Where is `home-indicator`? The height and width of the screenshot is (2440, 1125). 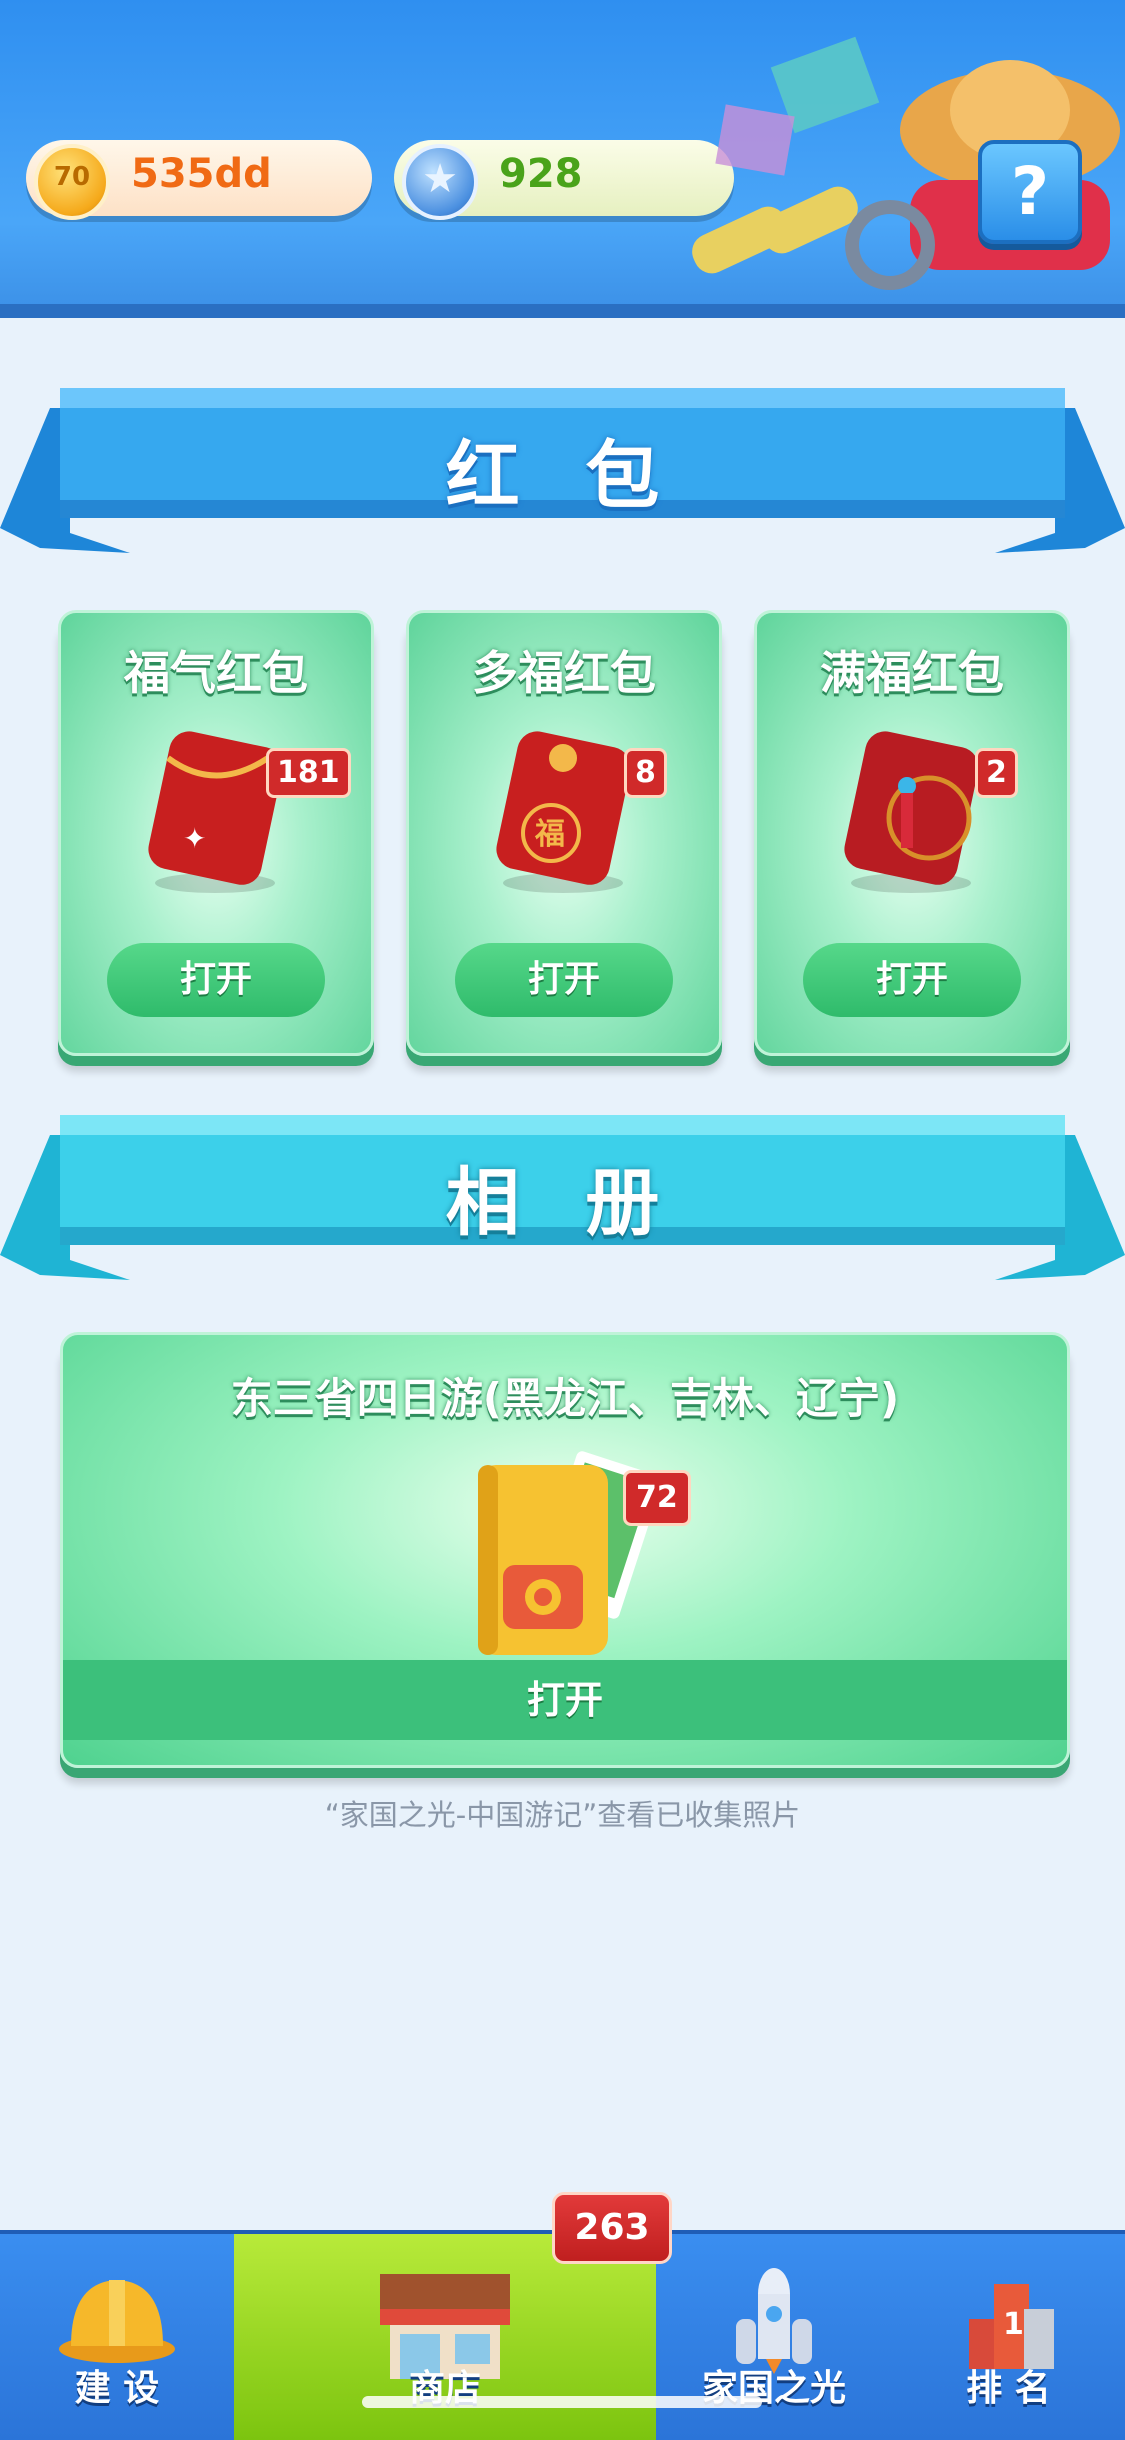 home-indicator is located at coordinates (562, 2402).